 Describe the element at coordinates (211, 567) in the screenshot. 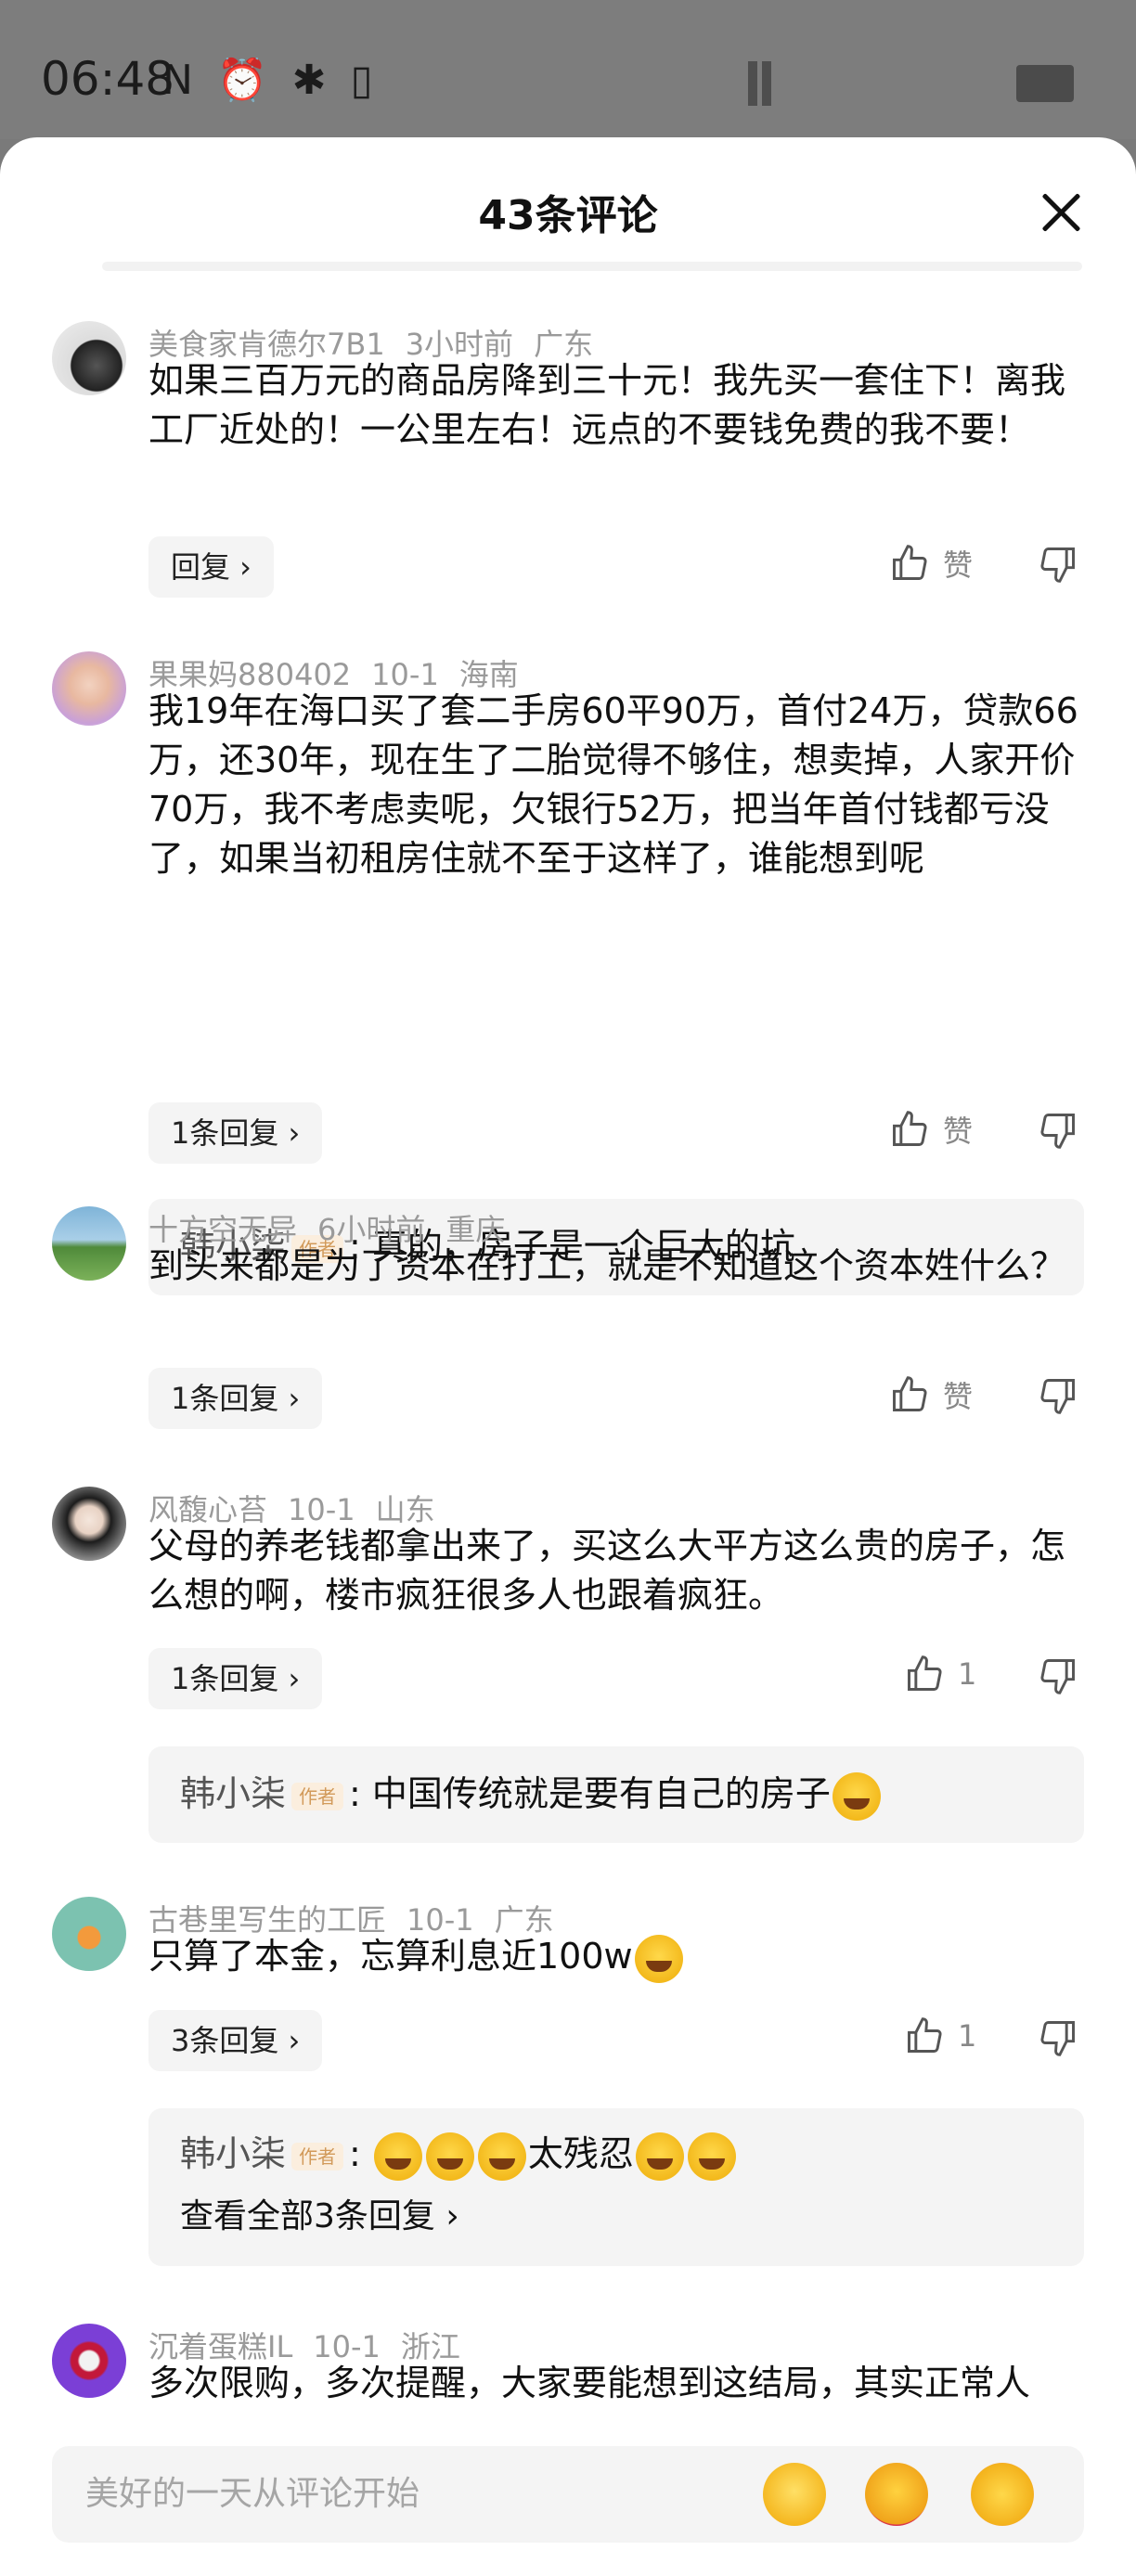

I see `reply-button: 回复 ›` at that location.